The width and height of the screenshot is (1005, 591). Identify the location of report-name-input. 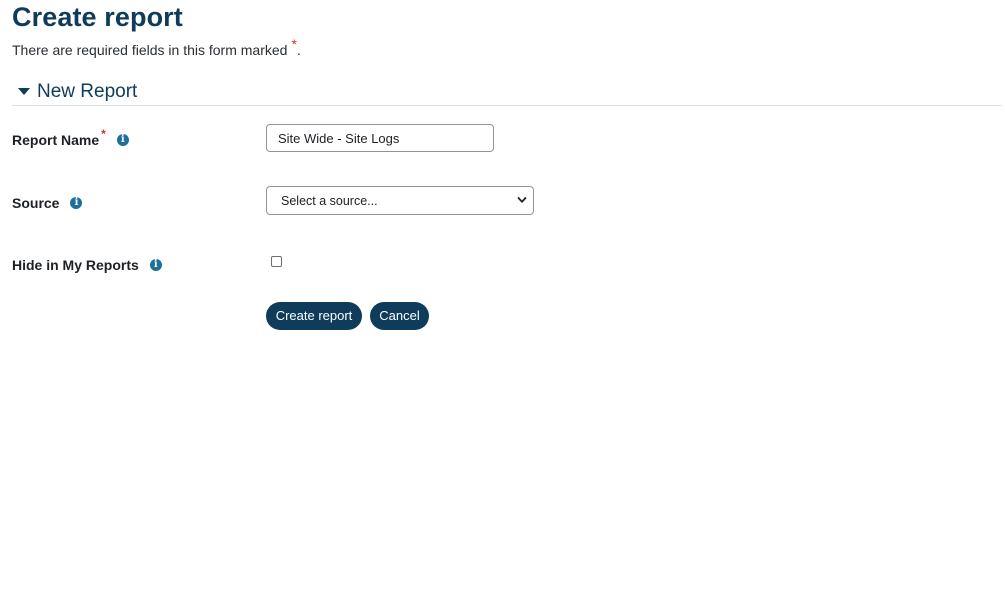
(380, 138).